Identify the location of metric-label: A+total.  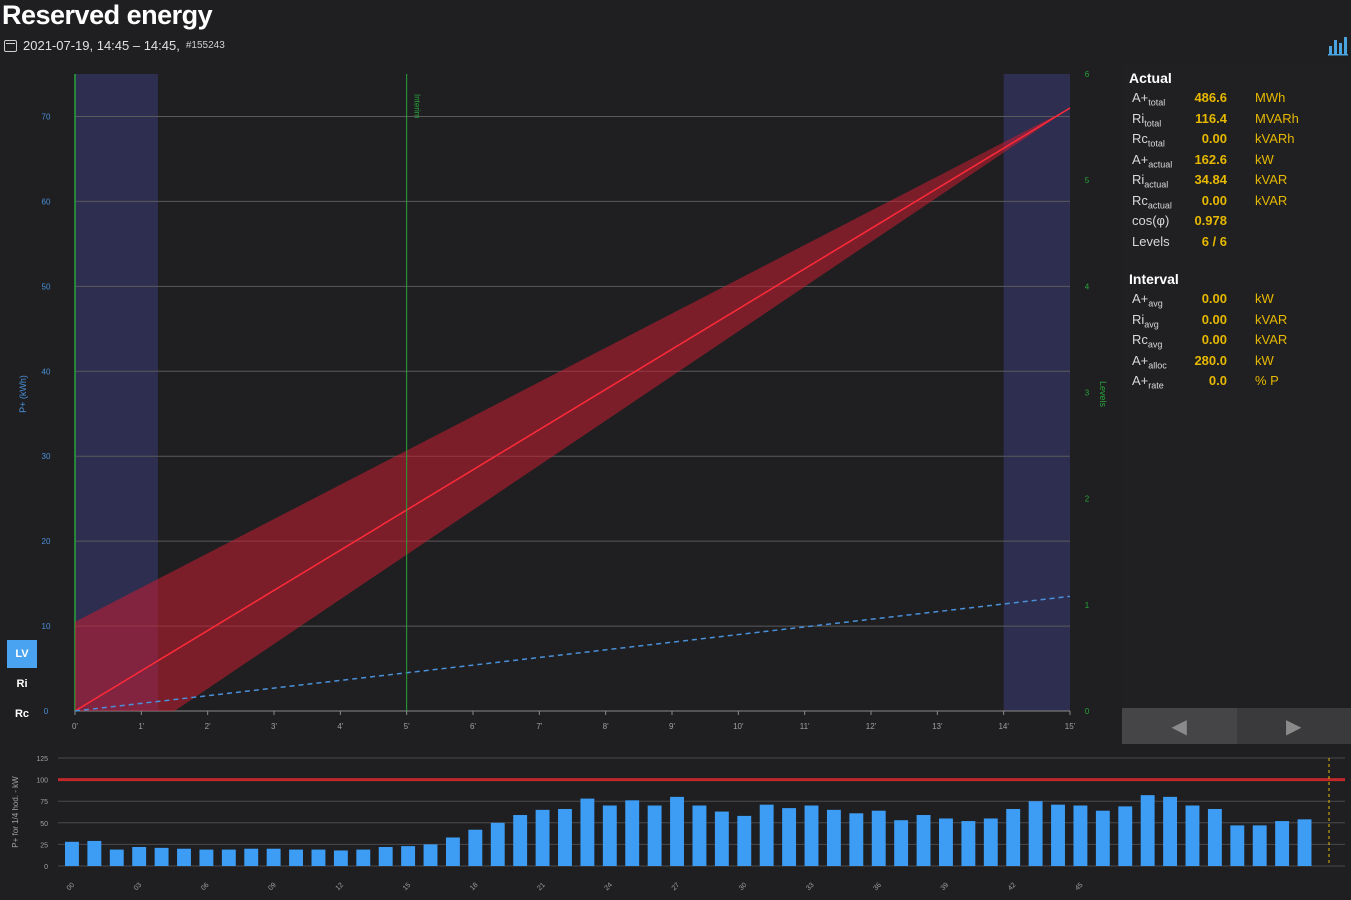
(1149, 99).